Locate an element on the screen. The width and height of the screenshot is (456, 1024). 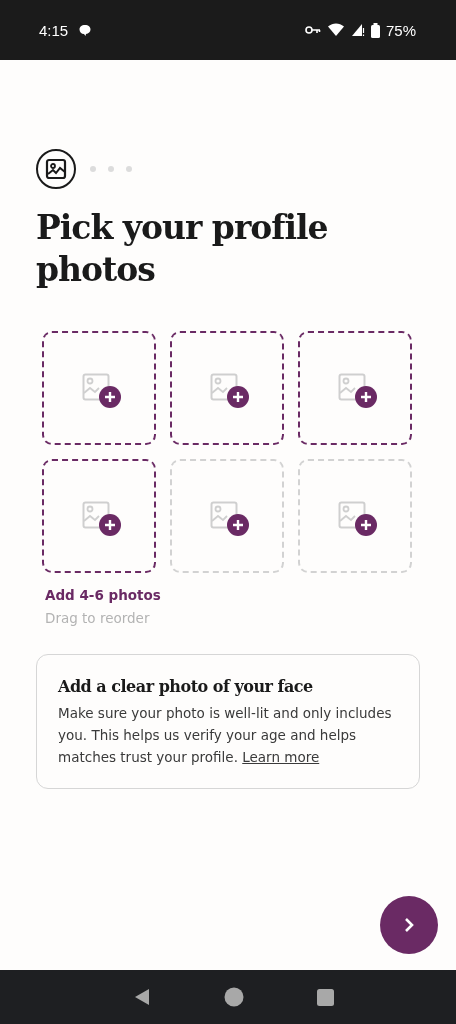
home-icon is located at coordinates (233, 997).